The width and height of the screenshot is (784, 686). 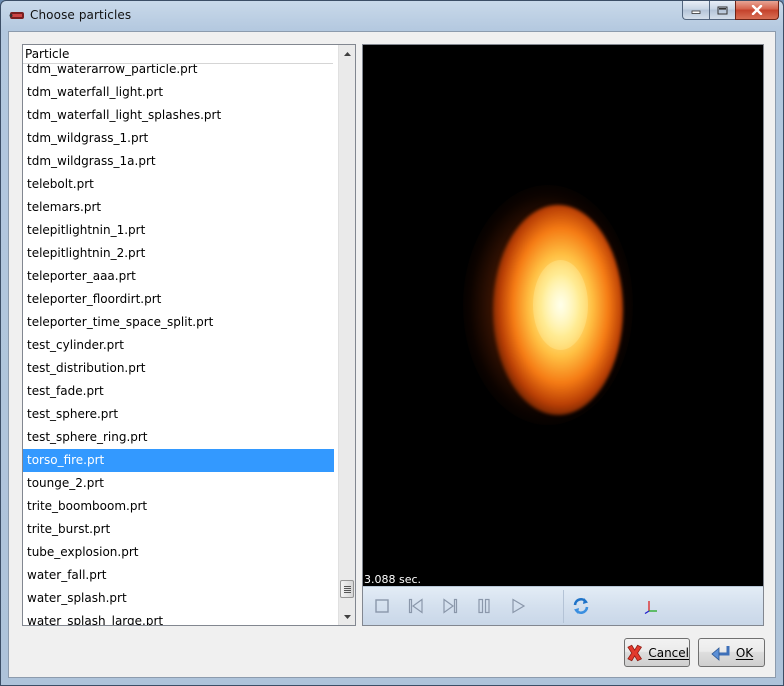 I want to click on axes-toggle-button, so click(x=651, y=606).